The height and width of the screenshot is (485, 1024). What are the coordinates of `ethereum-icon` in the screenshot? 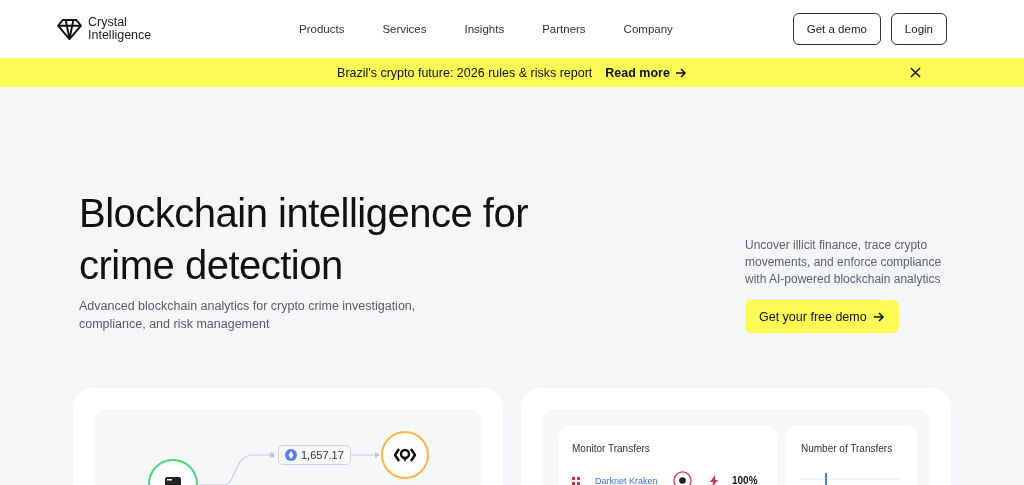 It's located at (291, 455).